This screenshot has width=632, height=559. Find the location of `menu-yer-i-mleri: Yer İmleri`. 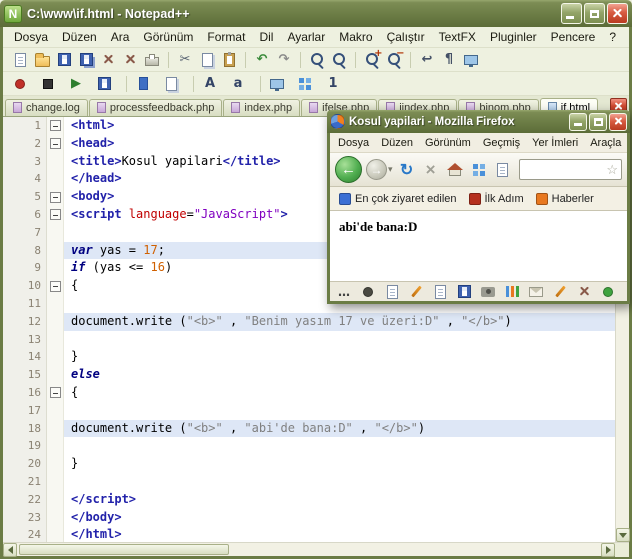

menu-yer-i-mleri: Yer İmleri is located at coordinates (555, 143).